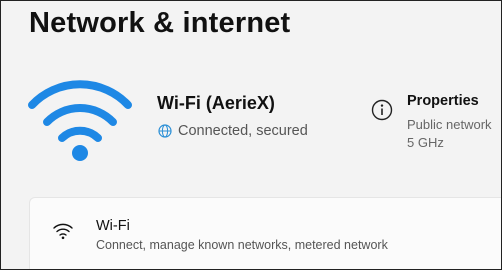 The width and height of the screenshot is (502, 270). What do you see at coordinates (443, 101) in the screenshot?
I see `properties-title: Properties` at bounding box center [443, 101].